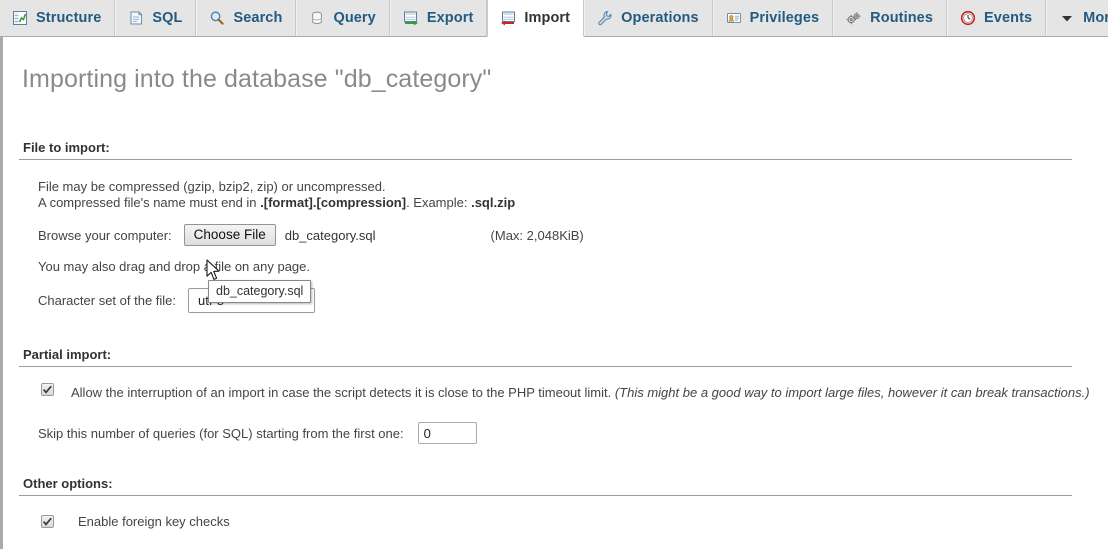 This screenshot has height=549, width=1108. I want to click on tab-label: Events, so click(1008, 18).